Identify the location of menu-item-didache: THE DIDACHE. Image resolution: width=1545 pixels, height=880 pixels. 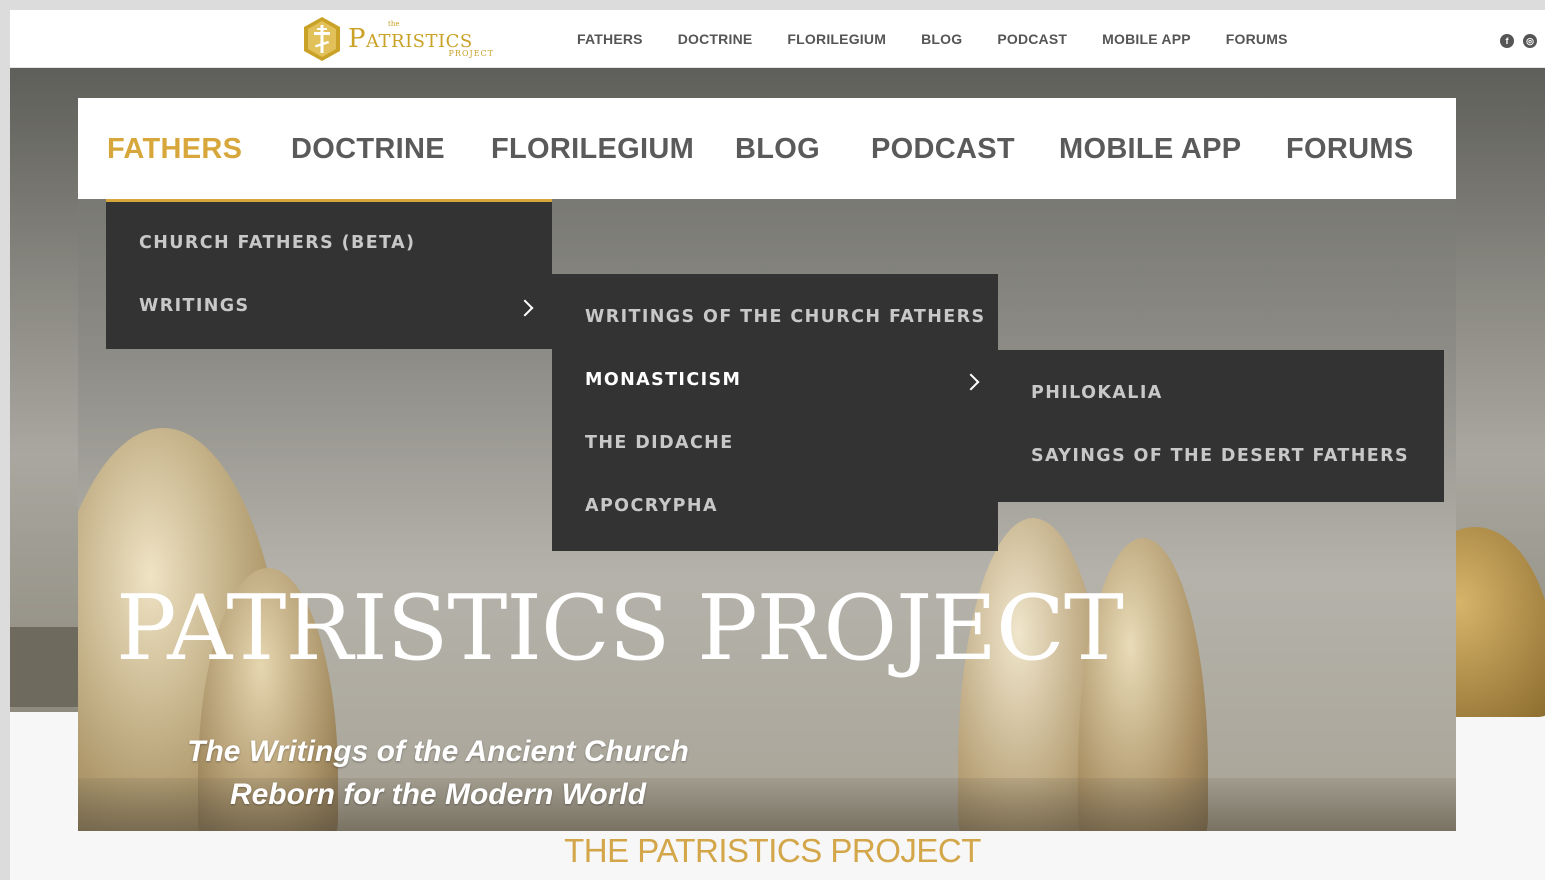
(659, 443).